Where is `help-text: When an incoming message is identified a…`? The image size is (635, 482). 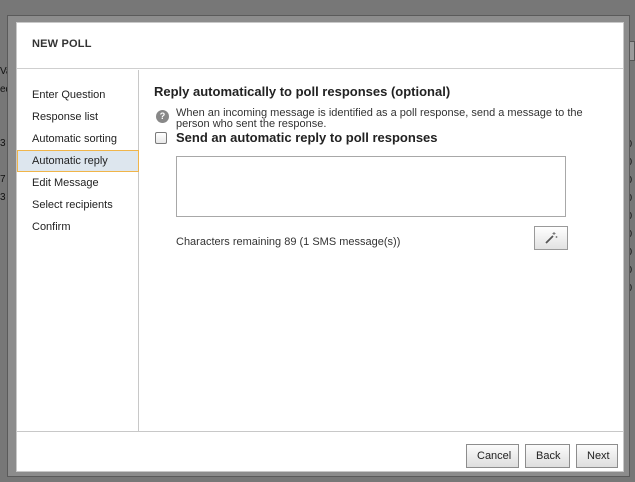
help-text: When an incoming message is identified a… is located at coordinates (379, 118).